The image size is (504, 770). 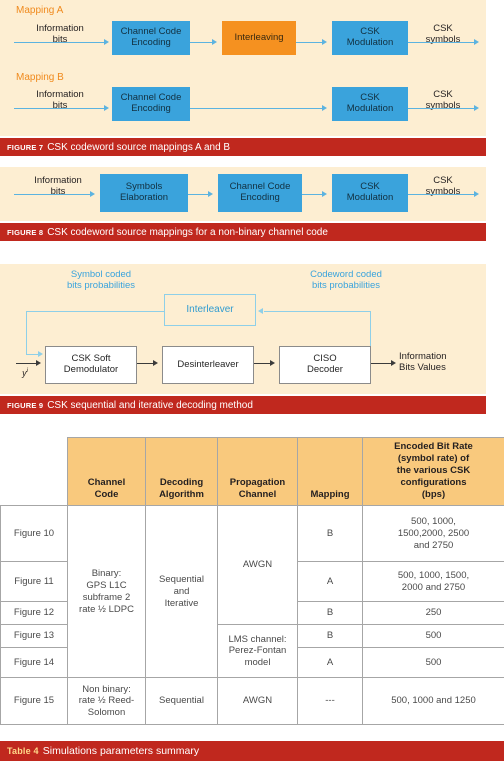 I want to click on table-cell-channel-code-nonbinary: Non binary: rate ½ Reed- Solomon, so click(x=106, y=701).